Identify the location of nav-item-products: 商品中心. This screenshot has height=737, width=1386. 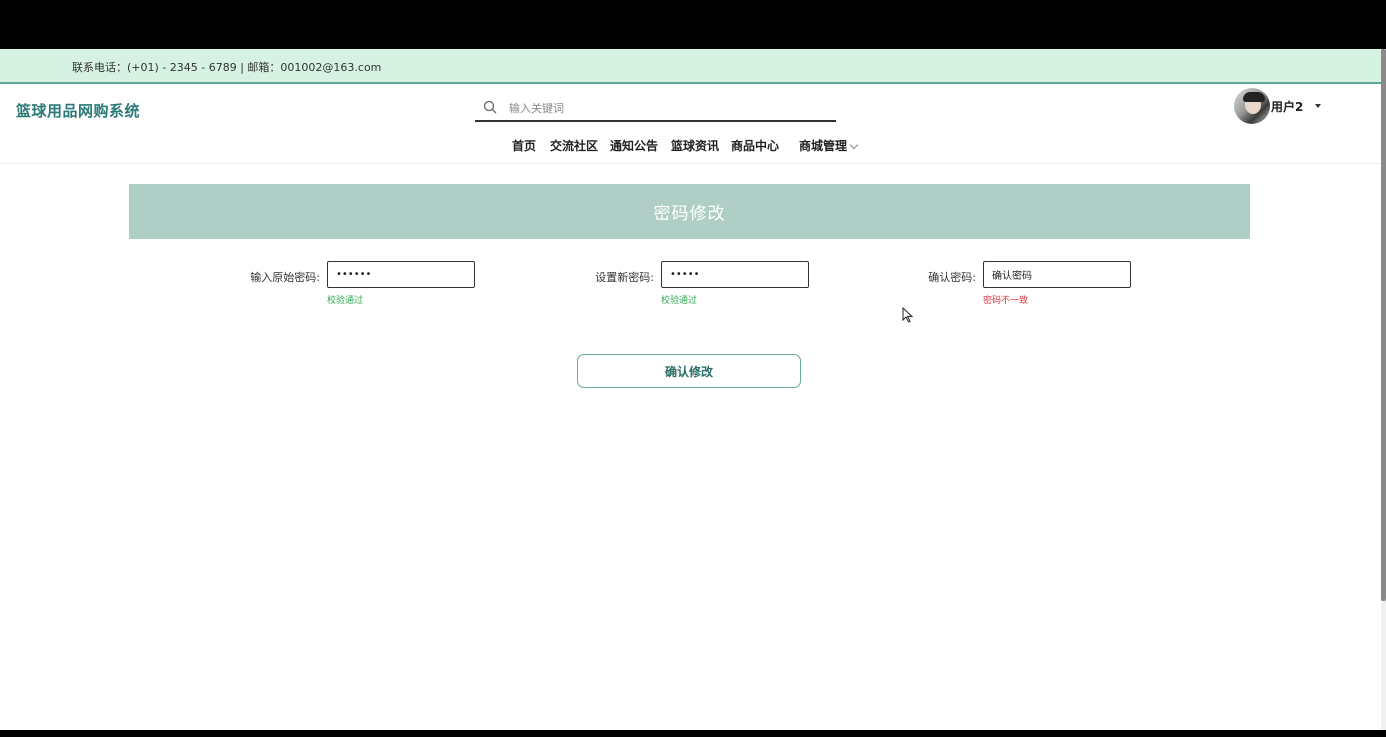
(755, 145).